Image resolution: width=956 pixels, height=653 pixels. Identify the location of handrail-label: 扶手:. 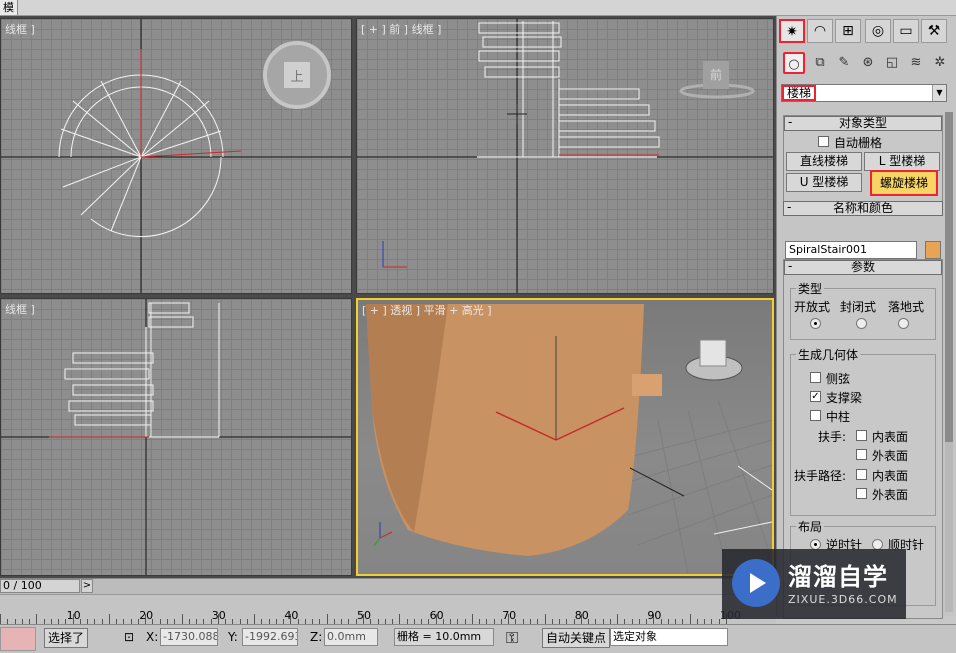
(832, 437).